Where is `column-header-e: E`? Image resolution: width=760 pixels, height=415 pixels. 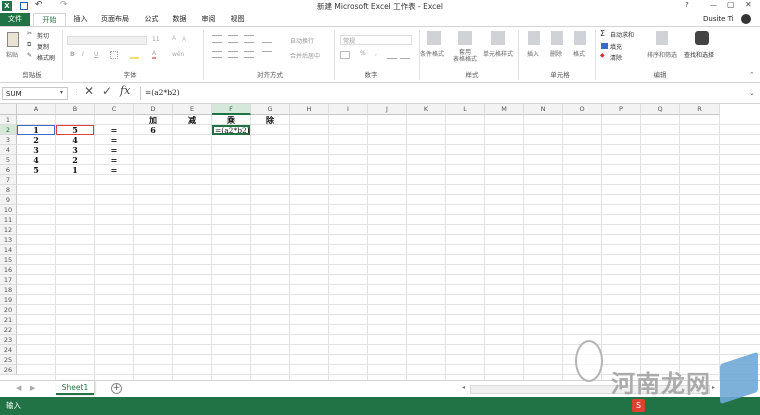
column-header-e: E is located at coordinates (192, 109).